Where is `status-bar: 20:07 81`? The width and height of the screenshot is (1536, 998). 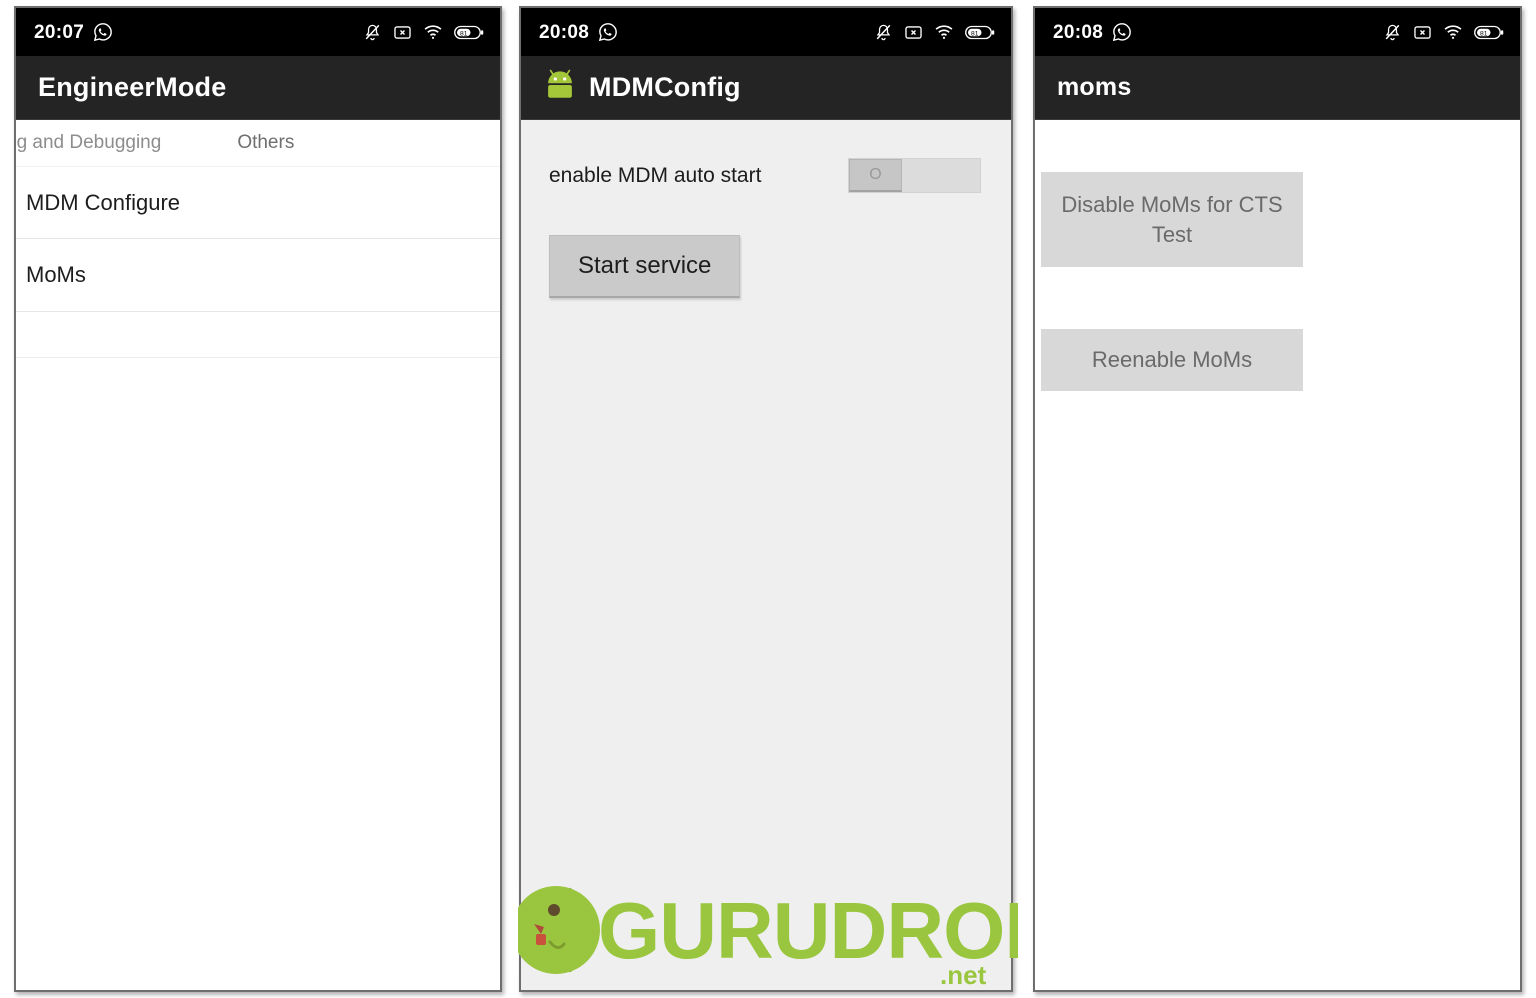 status-bar: 20:07 81 is located at coordinates (258, 32).